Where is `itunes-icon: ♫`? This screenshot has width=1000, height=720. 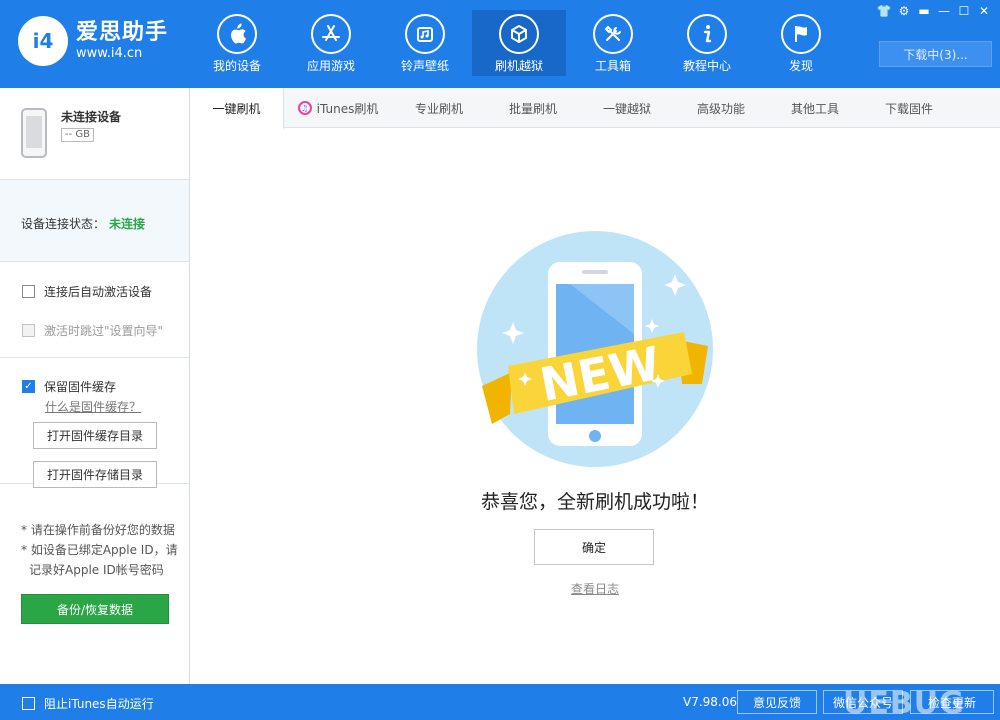 itunes-icon: ♫ is located at coordinates (304, 108).